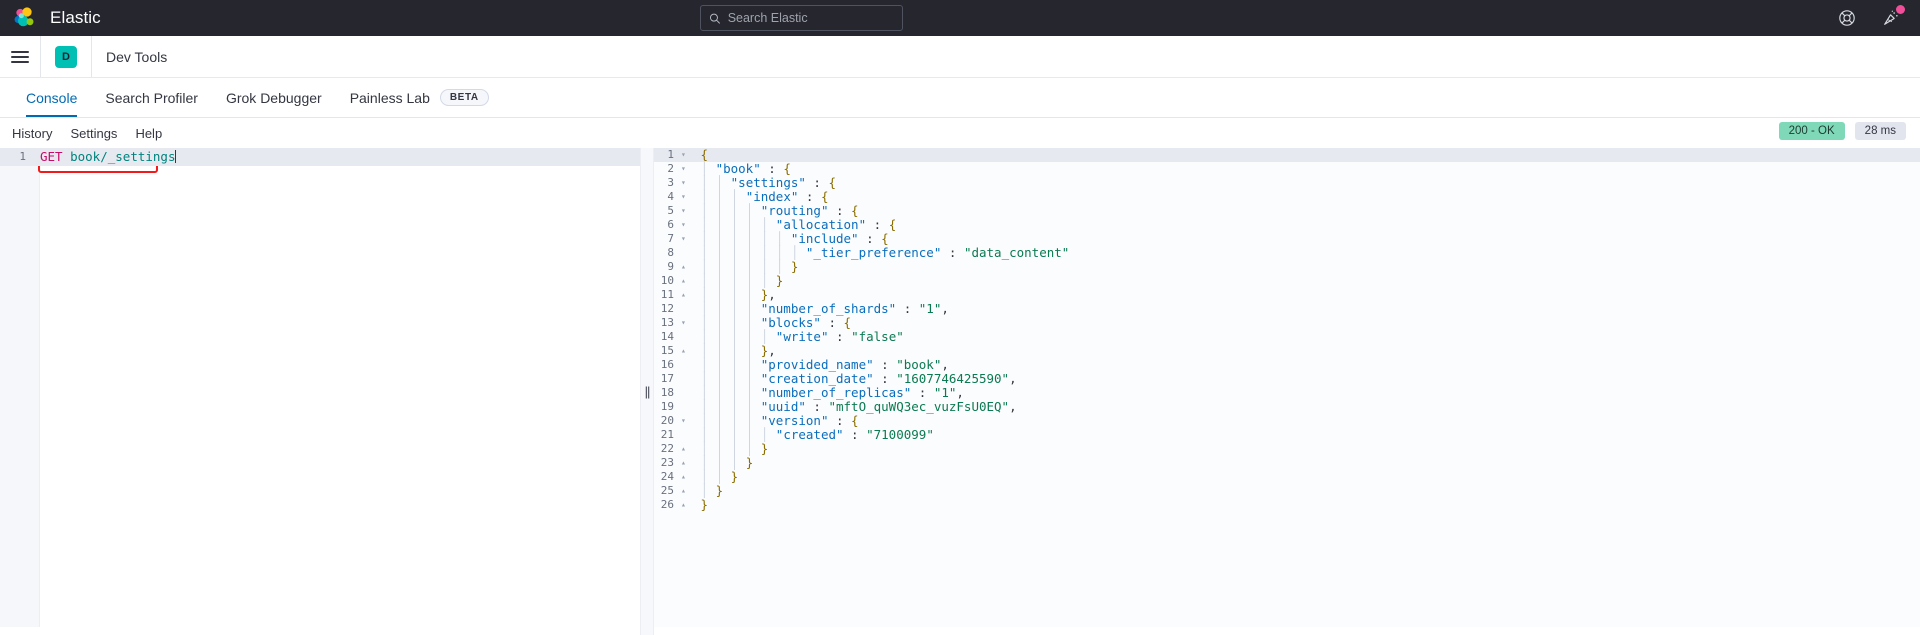  I want to click on console-menu-history: History, so click(32, 133).